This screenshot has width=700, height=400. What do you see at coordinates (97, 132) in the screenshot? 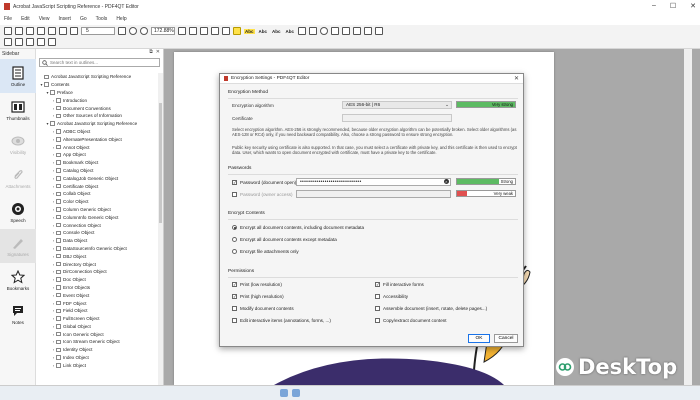
I see `outline-item: › ADBC Object` at bounding box center [97, 132].